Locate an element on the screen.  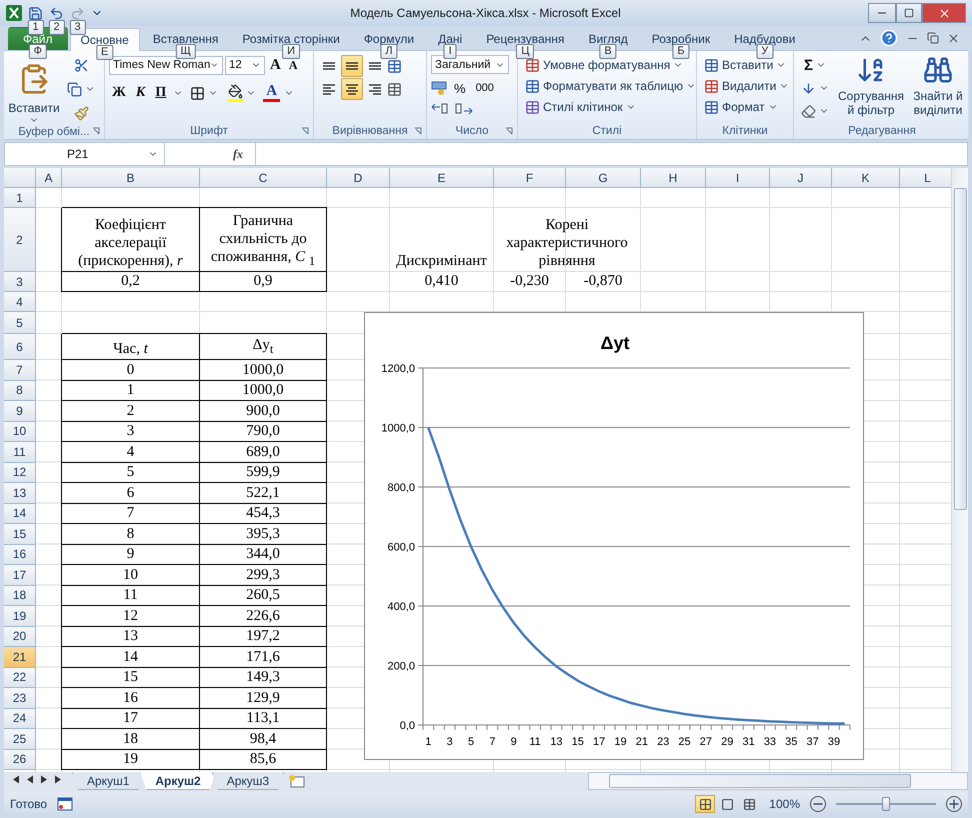
column-header: K is located at coordinates (866, 178).